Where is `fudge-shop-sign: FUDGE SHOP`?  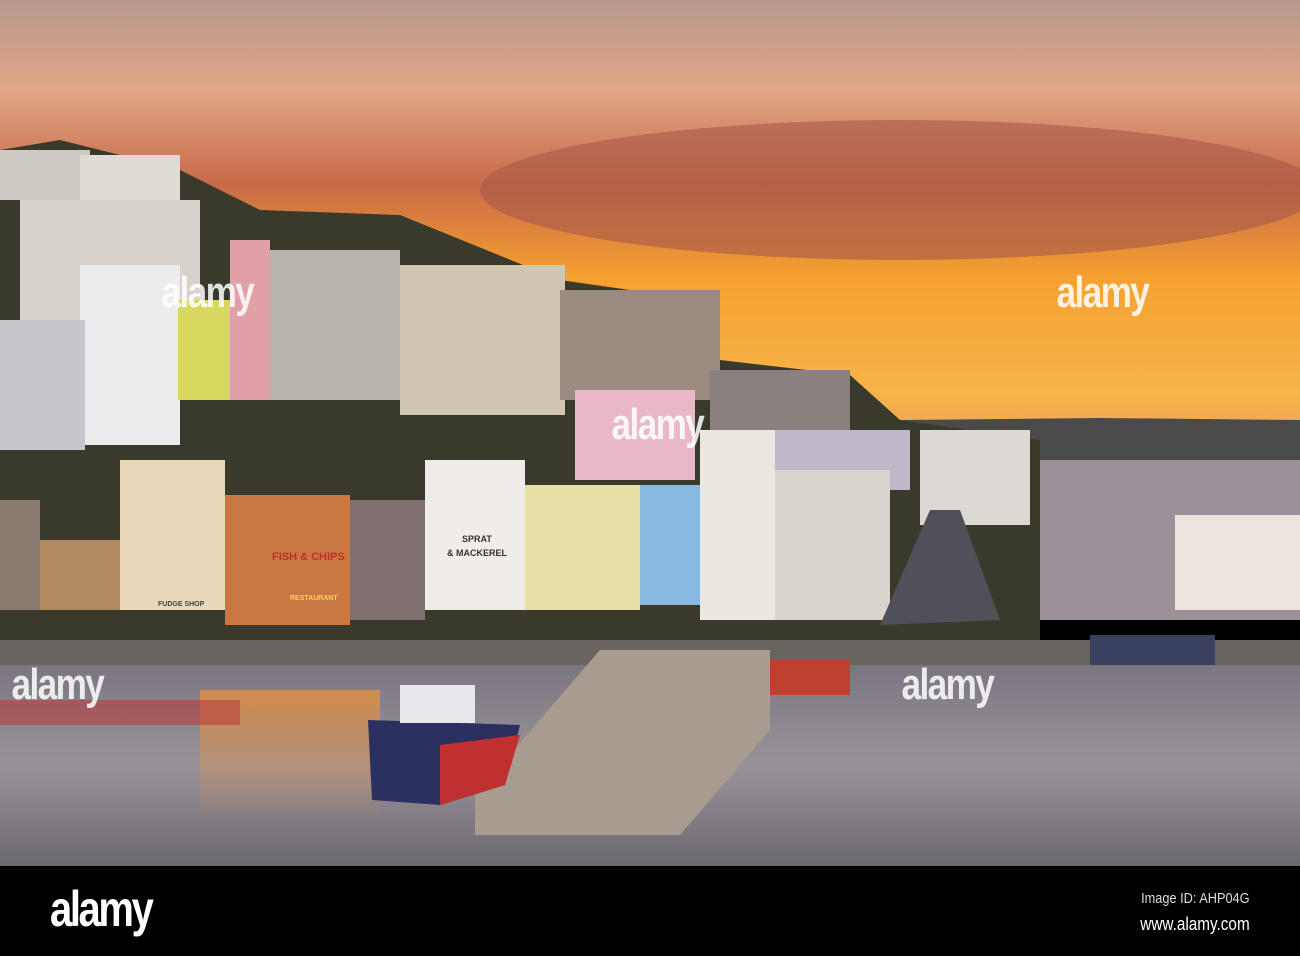
fudge-shop-sign: FUDGE SHOP is located at coordinates (181, 604).